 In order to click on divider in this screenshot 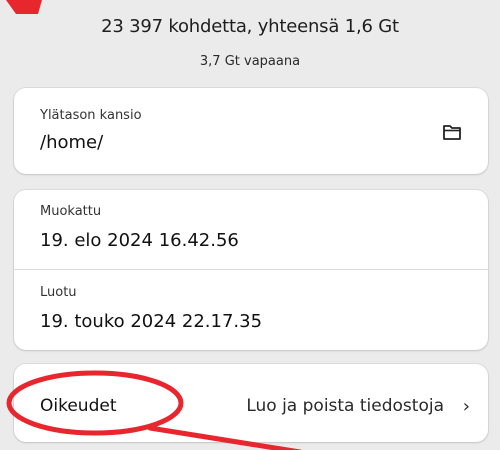, I will do `click(251, 269)`.